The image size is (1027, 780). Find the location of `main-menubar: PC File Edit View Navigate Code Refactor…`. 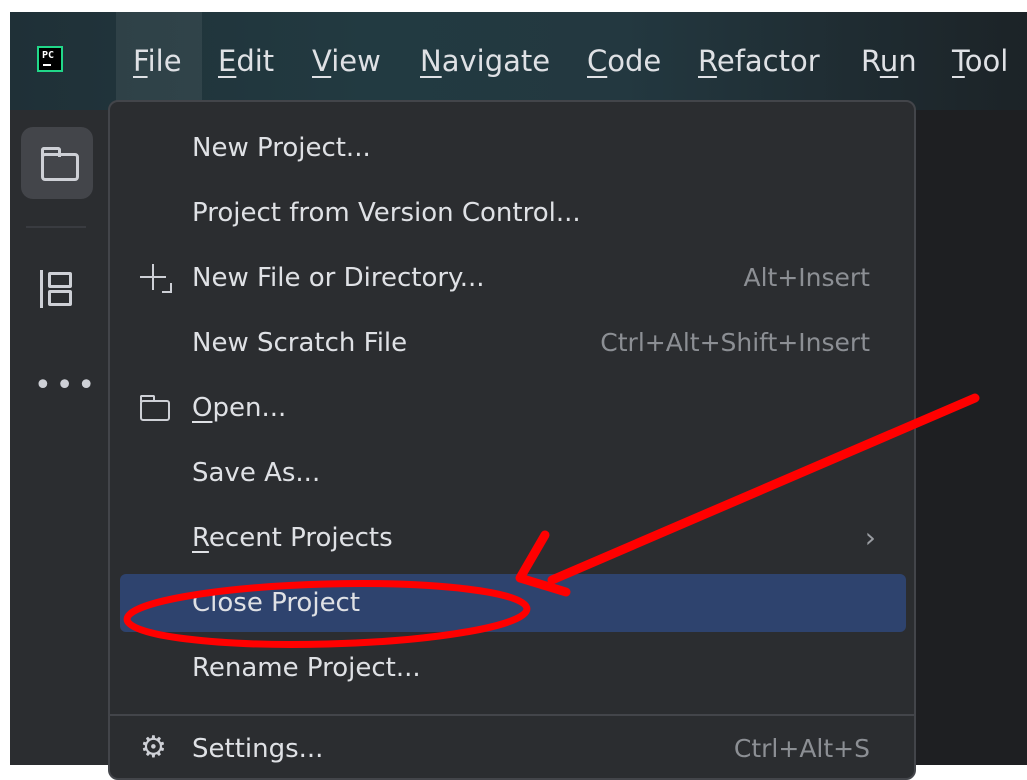

main-menubar: PC File Edit View Navigate Code Refactor… is located at coordinates (518, 61).